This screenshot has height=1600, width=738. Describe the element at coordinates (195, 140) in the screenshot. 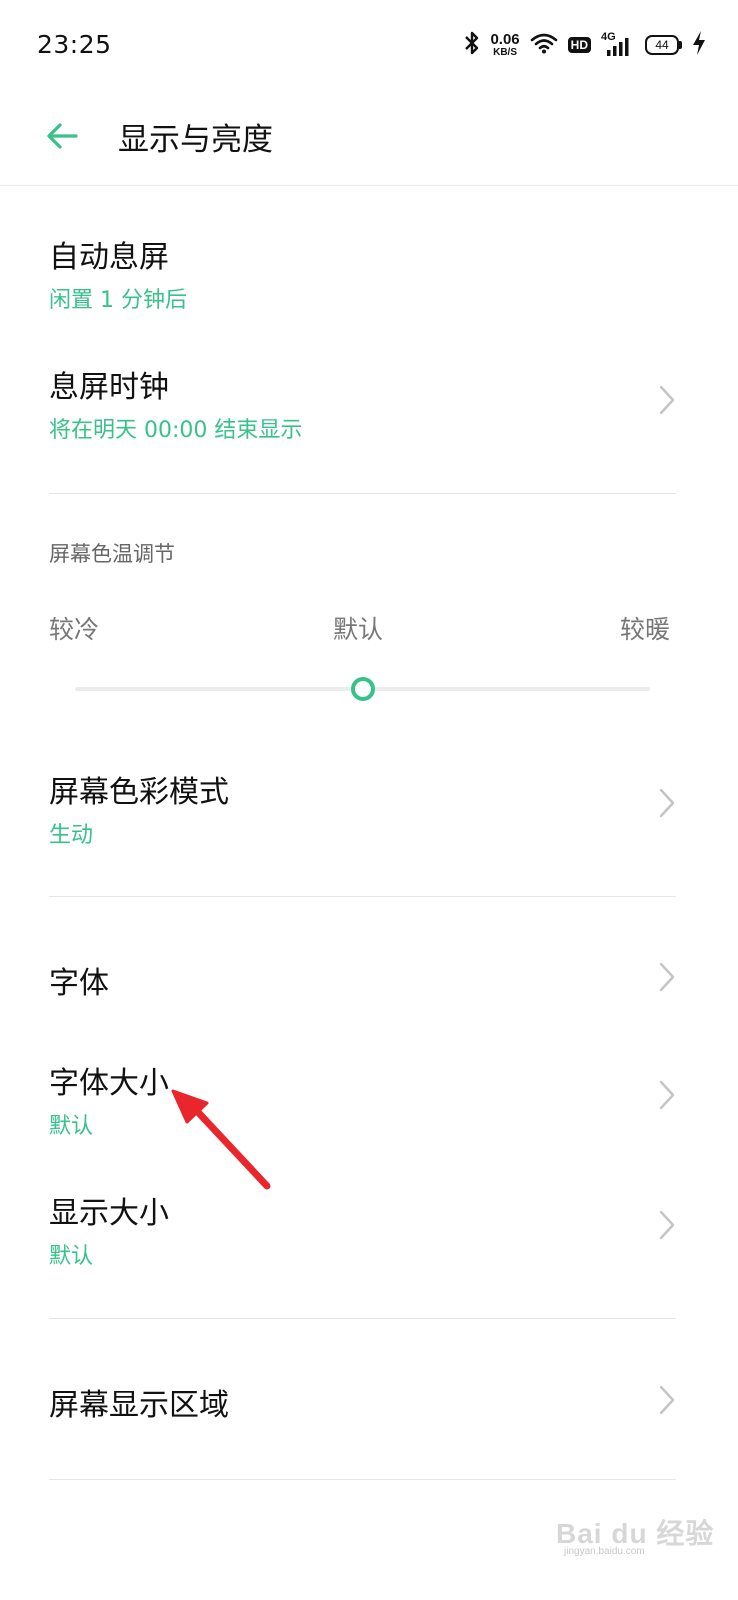

I see `page-title: 显示与亮度` at that location.